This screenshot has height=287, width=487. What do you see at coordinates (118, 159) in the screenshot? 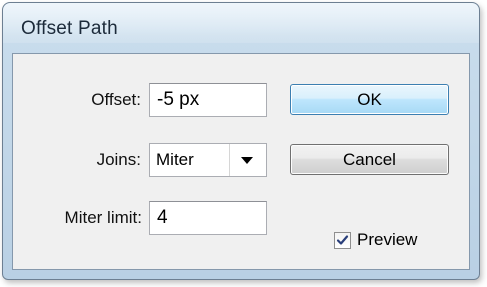
I see `joins-label: Joins:` at bounding box center [118, 159].